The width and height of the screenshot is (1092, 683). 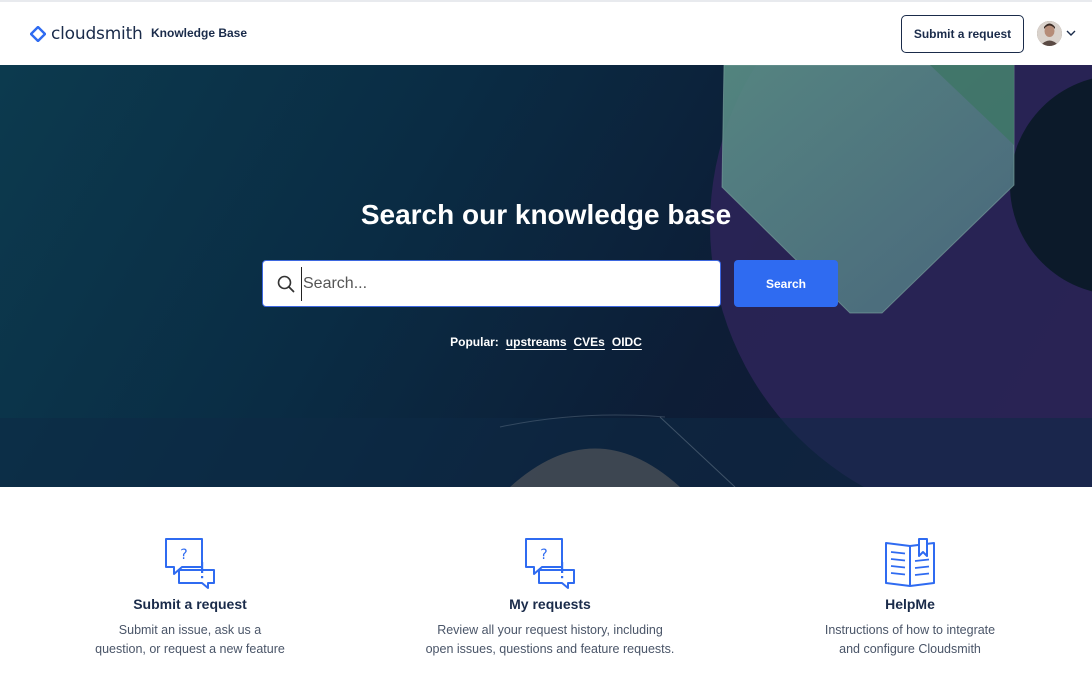 I want to click on card-description-line: question, or request a new feature, so click(x=190, y=649).